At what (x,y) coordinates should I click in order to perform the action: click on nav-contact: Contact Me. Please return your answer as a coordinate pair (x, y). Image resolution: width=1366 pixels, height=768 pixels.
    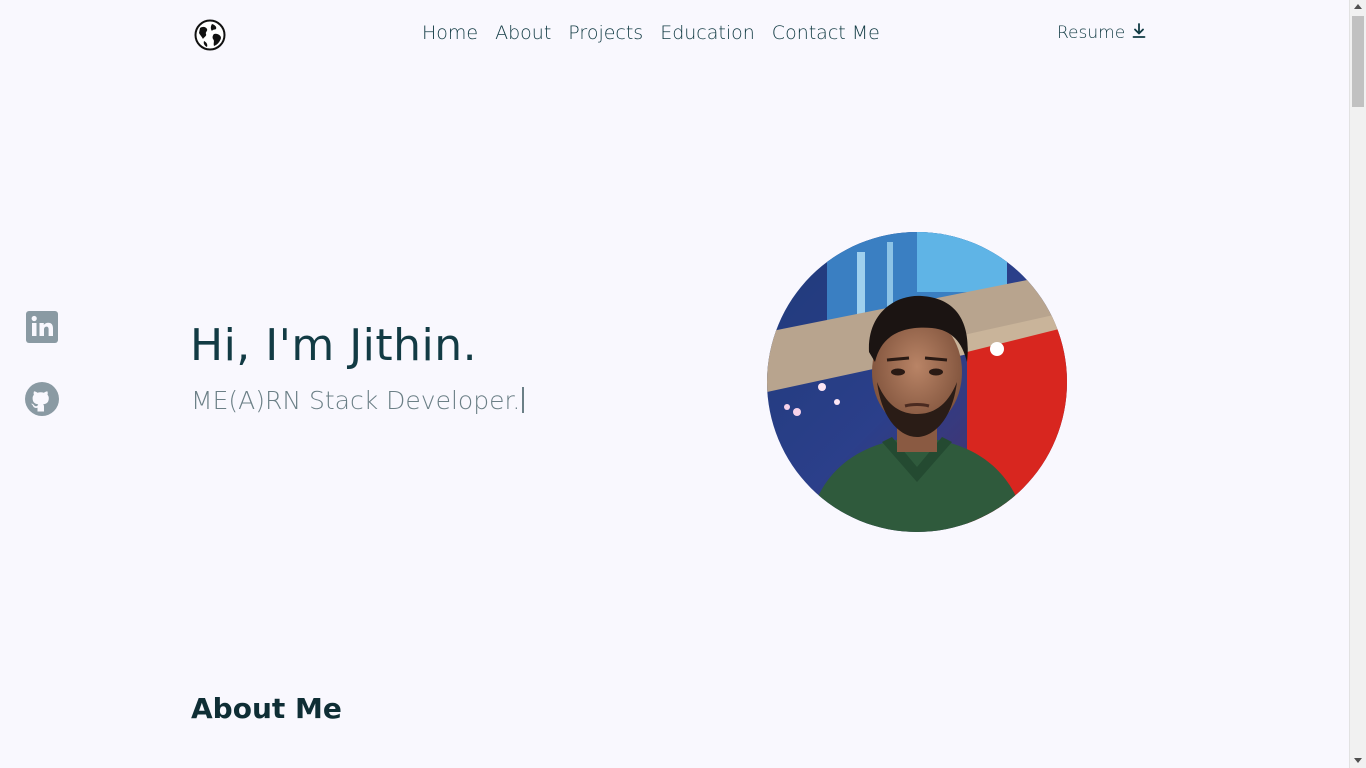
    Looking at the image, I should click on (826, 33).